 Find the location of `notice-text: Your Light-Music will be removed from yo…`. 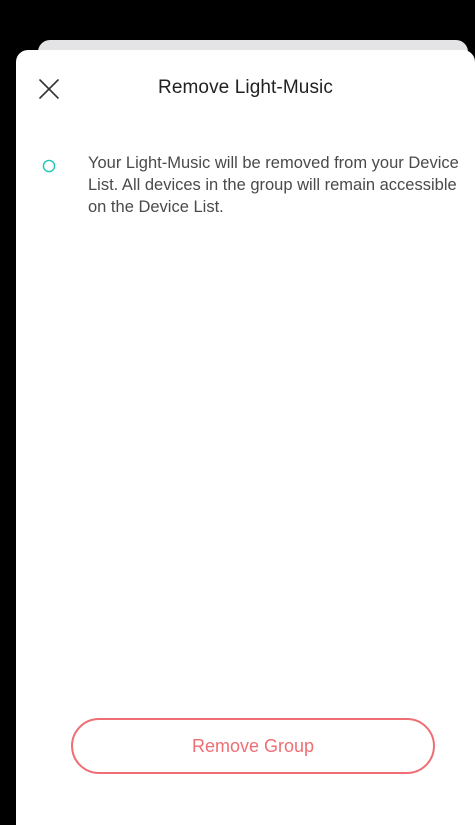

notice-text: Your Light-Music will be removed from yo… is located at coordinates (273, 185).